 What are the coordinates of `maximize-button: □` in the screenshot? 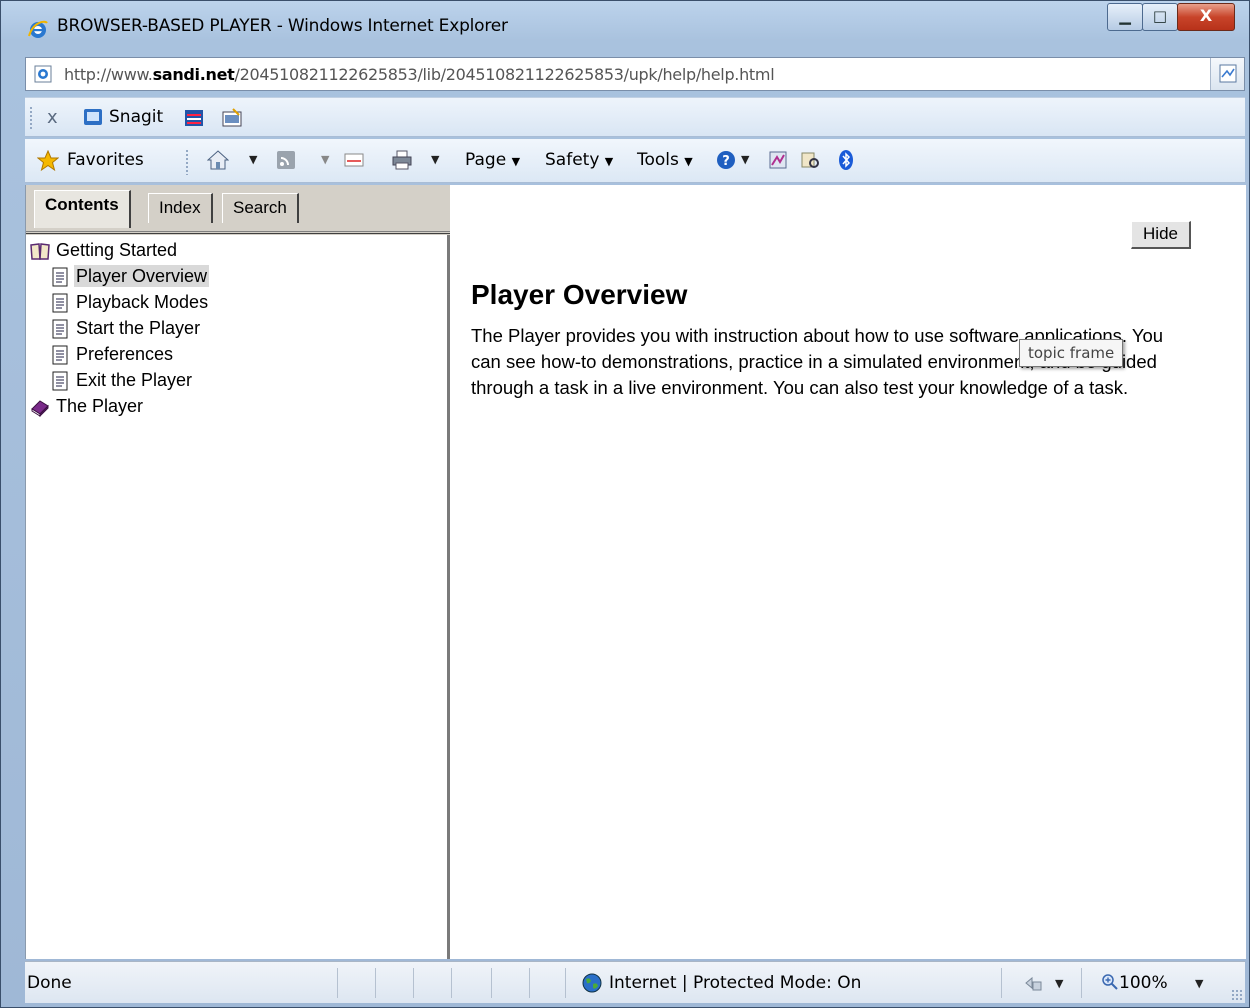 It's located at (1160, 17).